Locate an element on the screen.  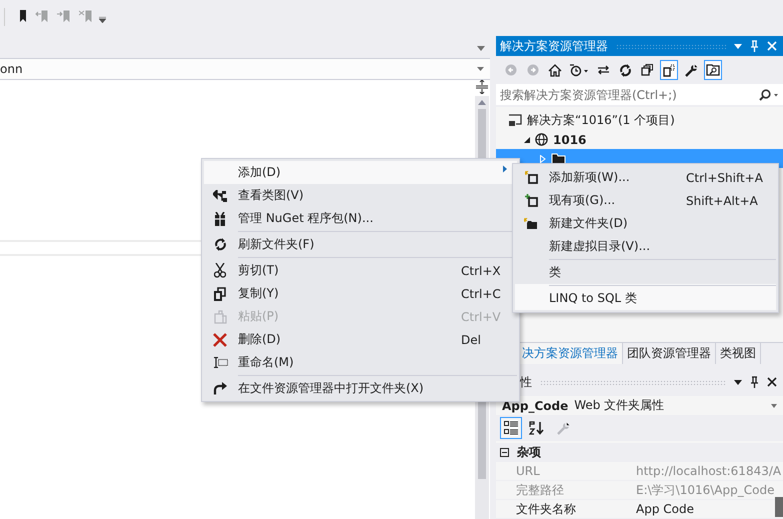
package-icon is located at coordinates (220, 219).